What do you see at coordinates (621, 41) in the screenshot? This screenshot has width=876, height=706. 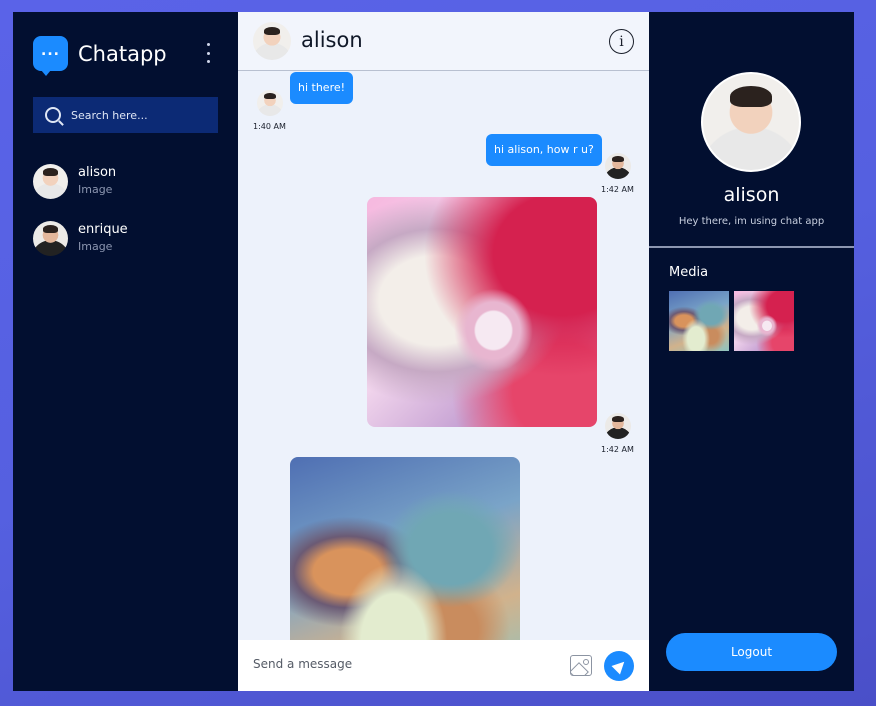 I see `info-icon: i` at bounding box center [621, 41].